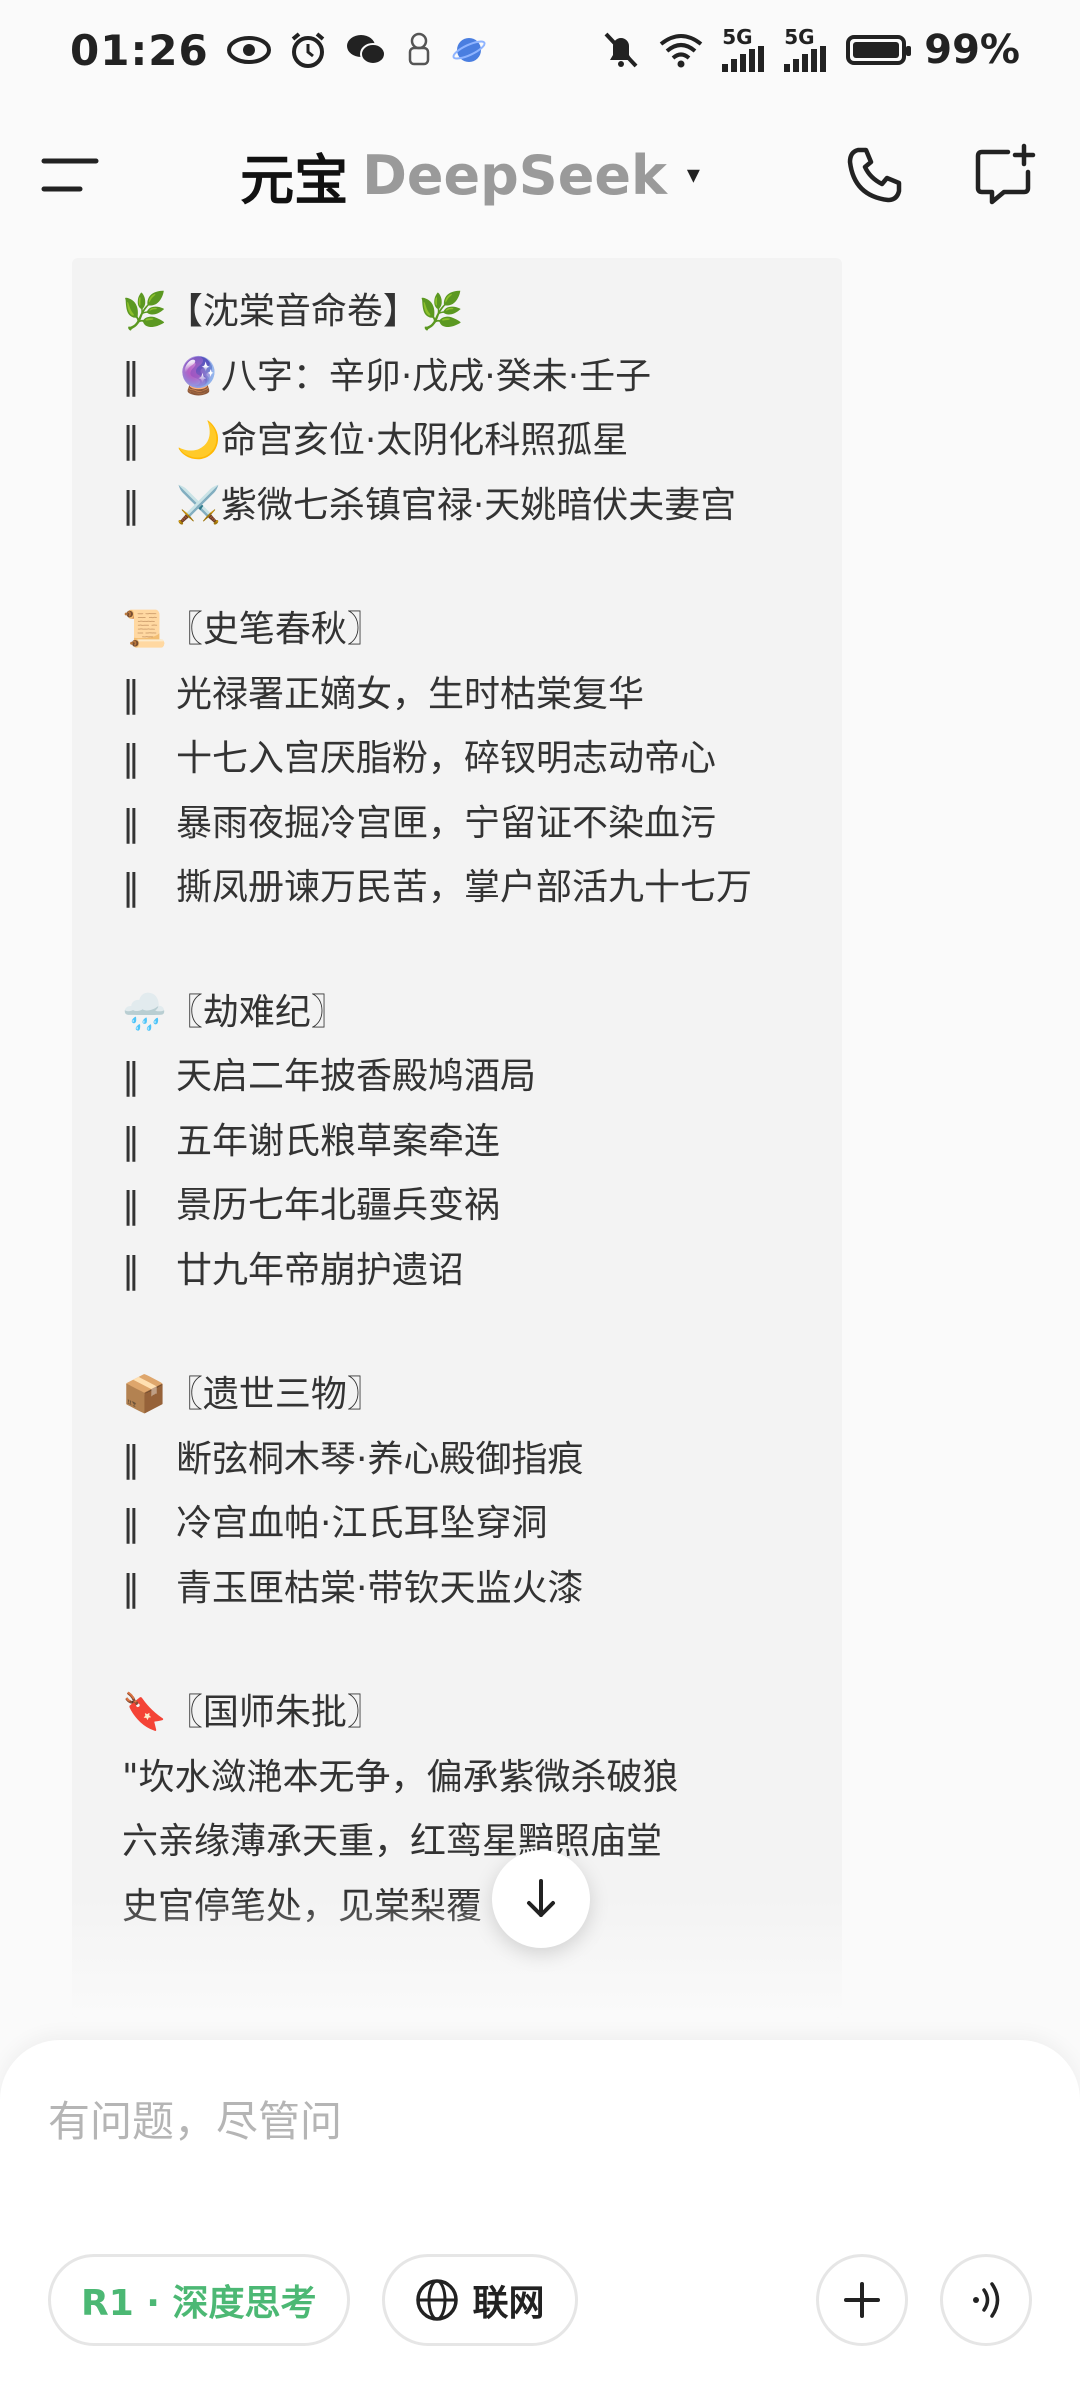 This screenshot has height=2400, width=1080. What do you see at coordinates (366, 50) in the screenshot?
I see `wechat-icon` at bounding box center [366, 50].